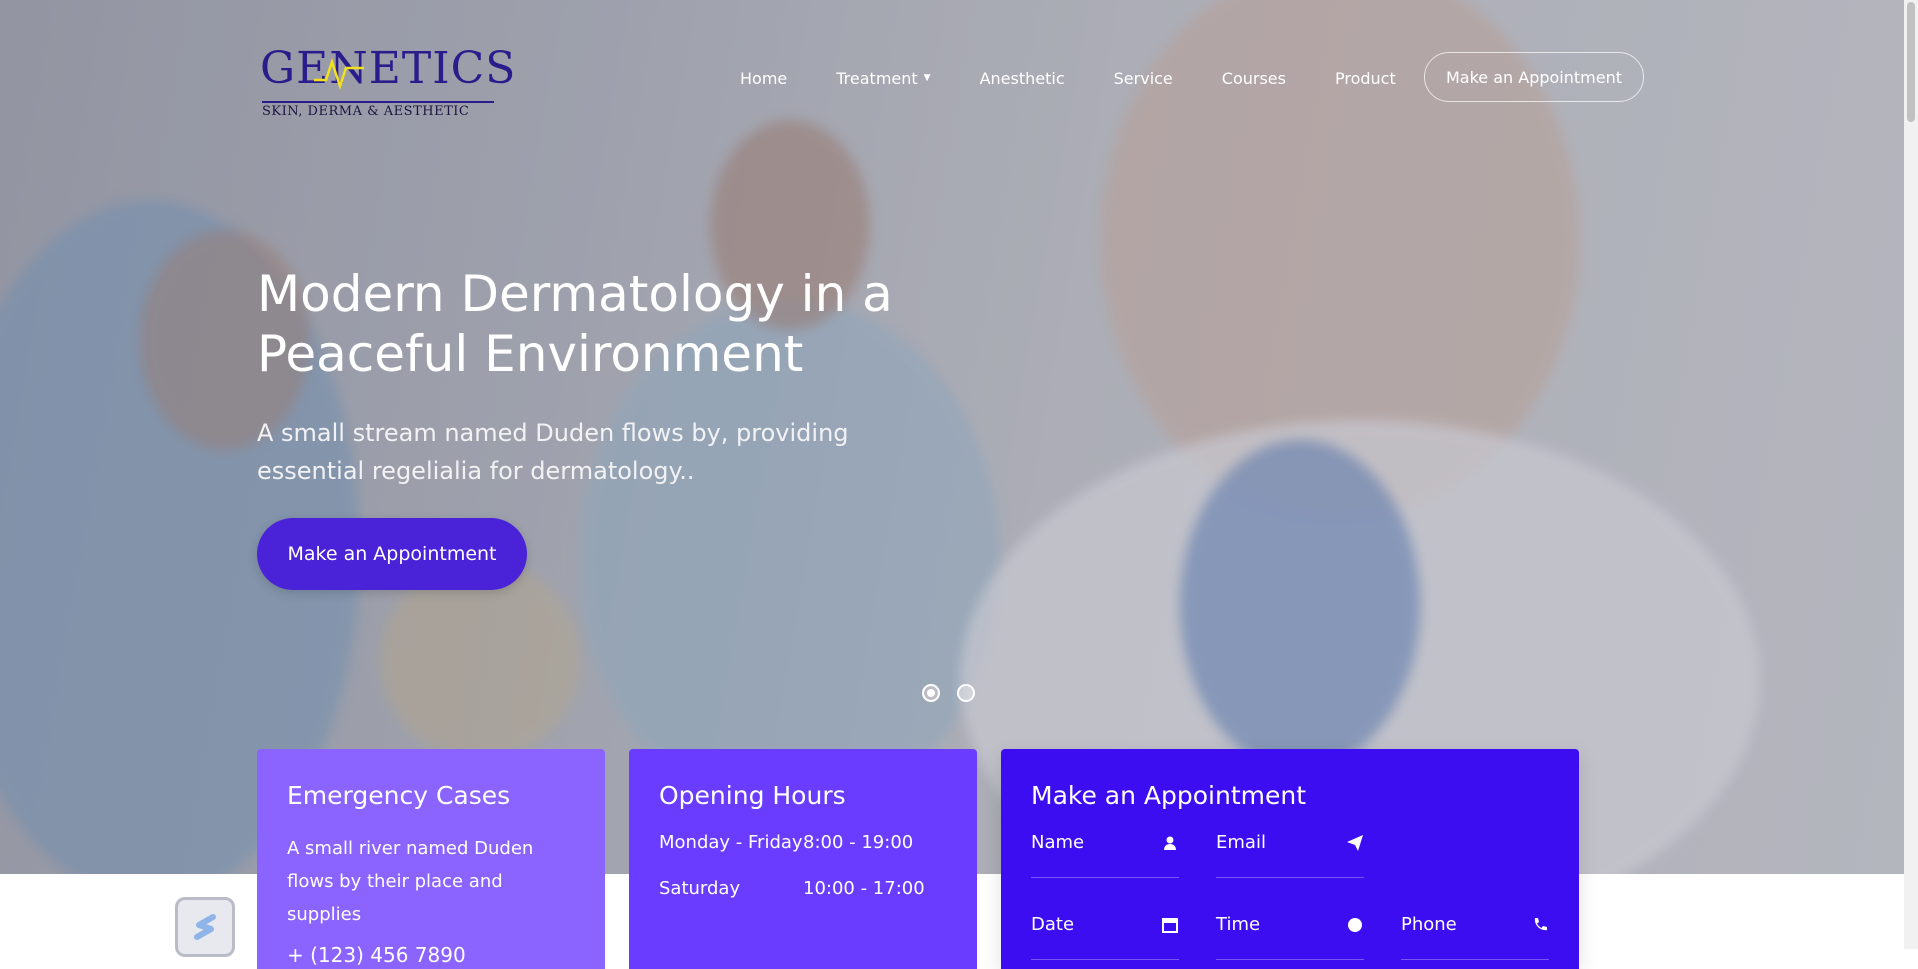 The image size is (1918, 969). Describe the element at coordinates (927, 78) in the screenshot. I see `caret-down-icon: ▼` at that location.